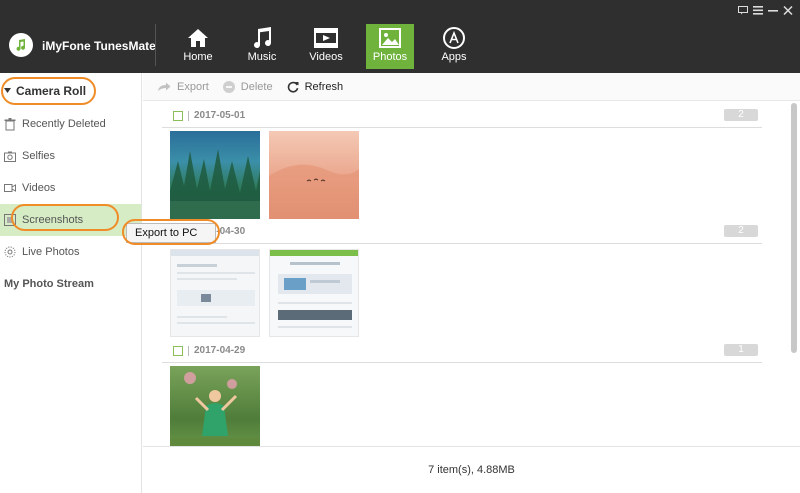  What do you see at coordinates (198, 37) in the screenshot?
I see `home-icon` at bounding box center [198, 37].